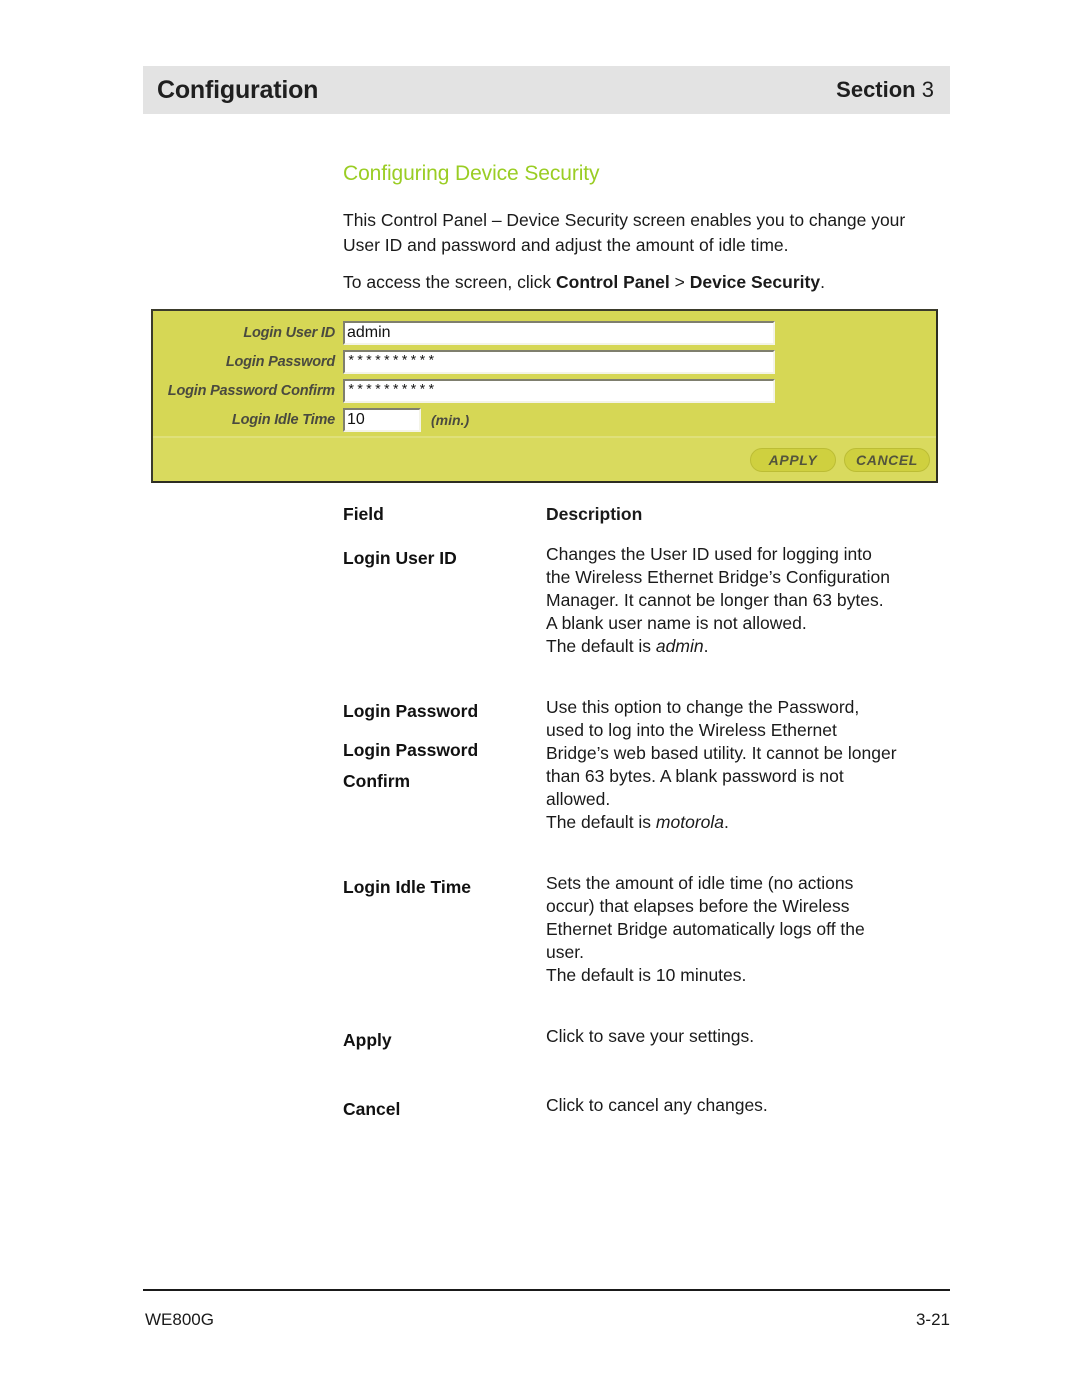  Describe the element at coordinates (927, 89) in the screenshot. I see `section-number: 3` at that location.